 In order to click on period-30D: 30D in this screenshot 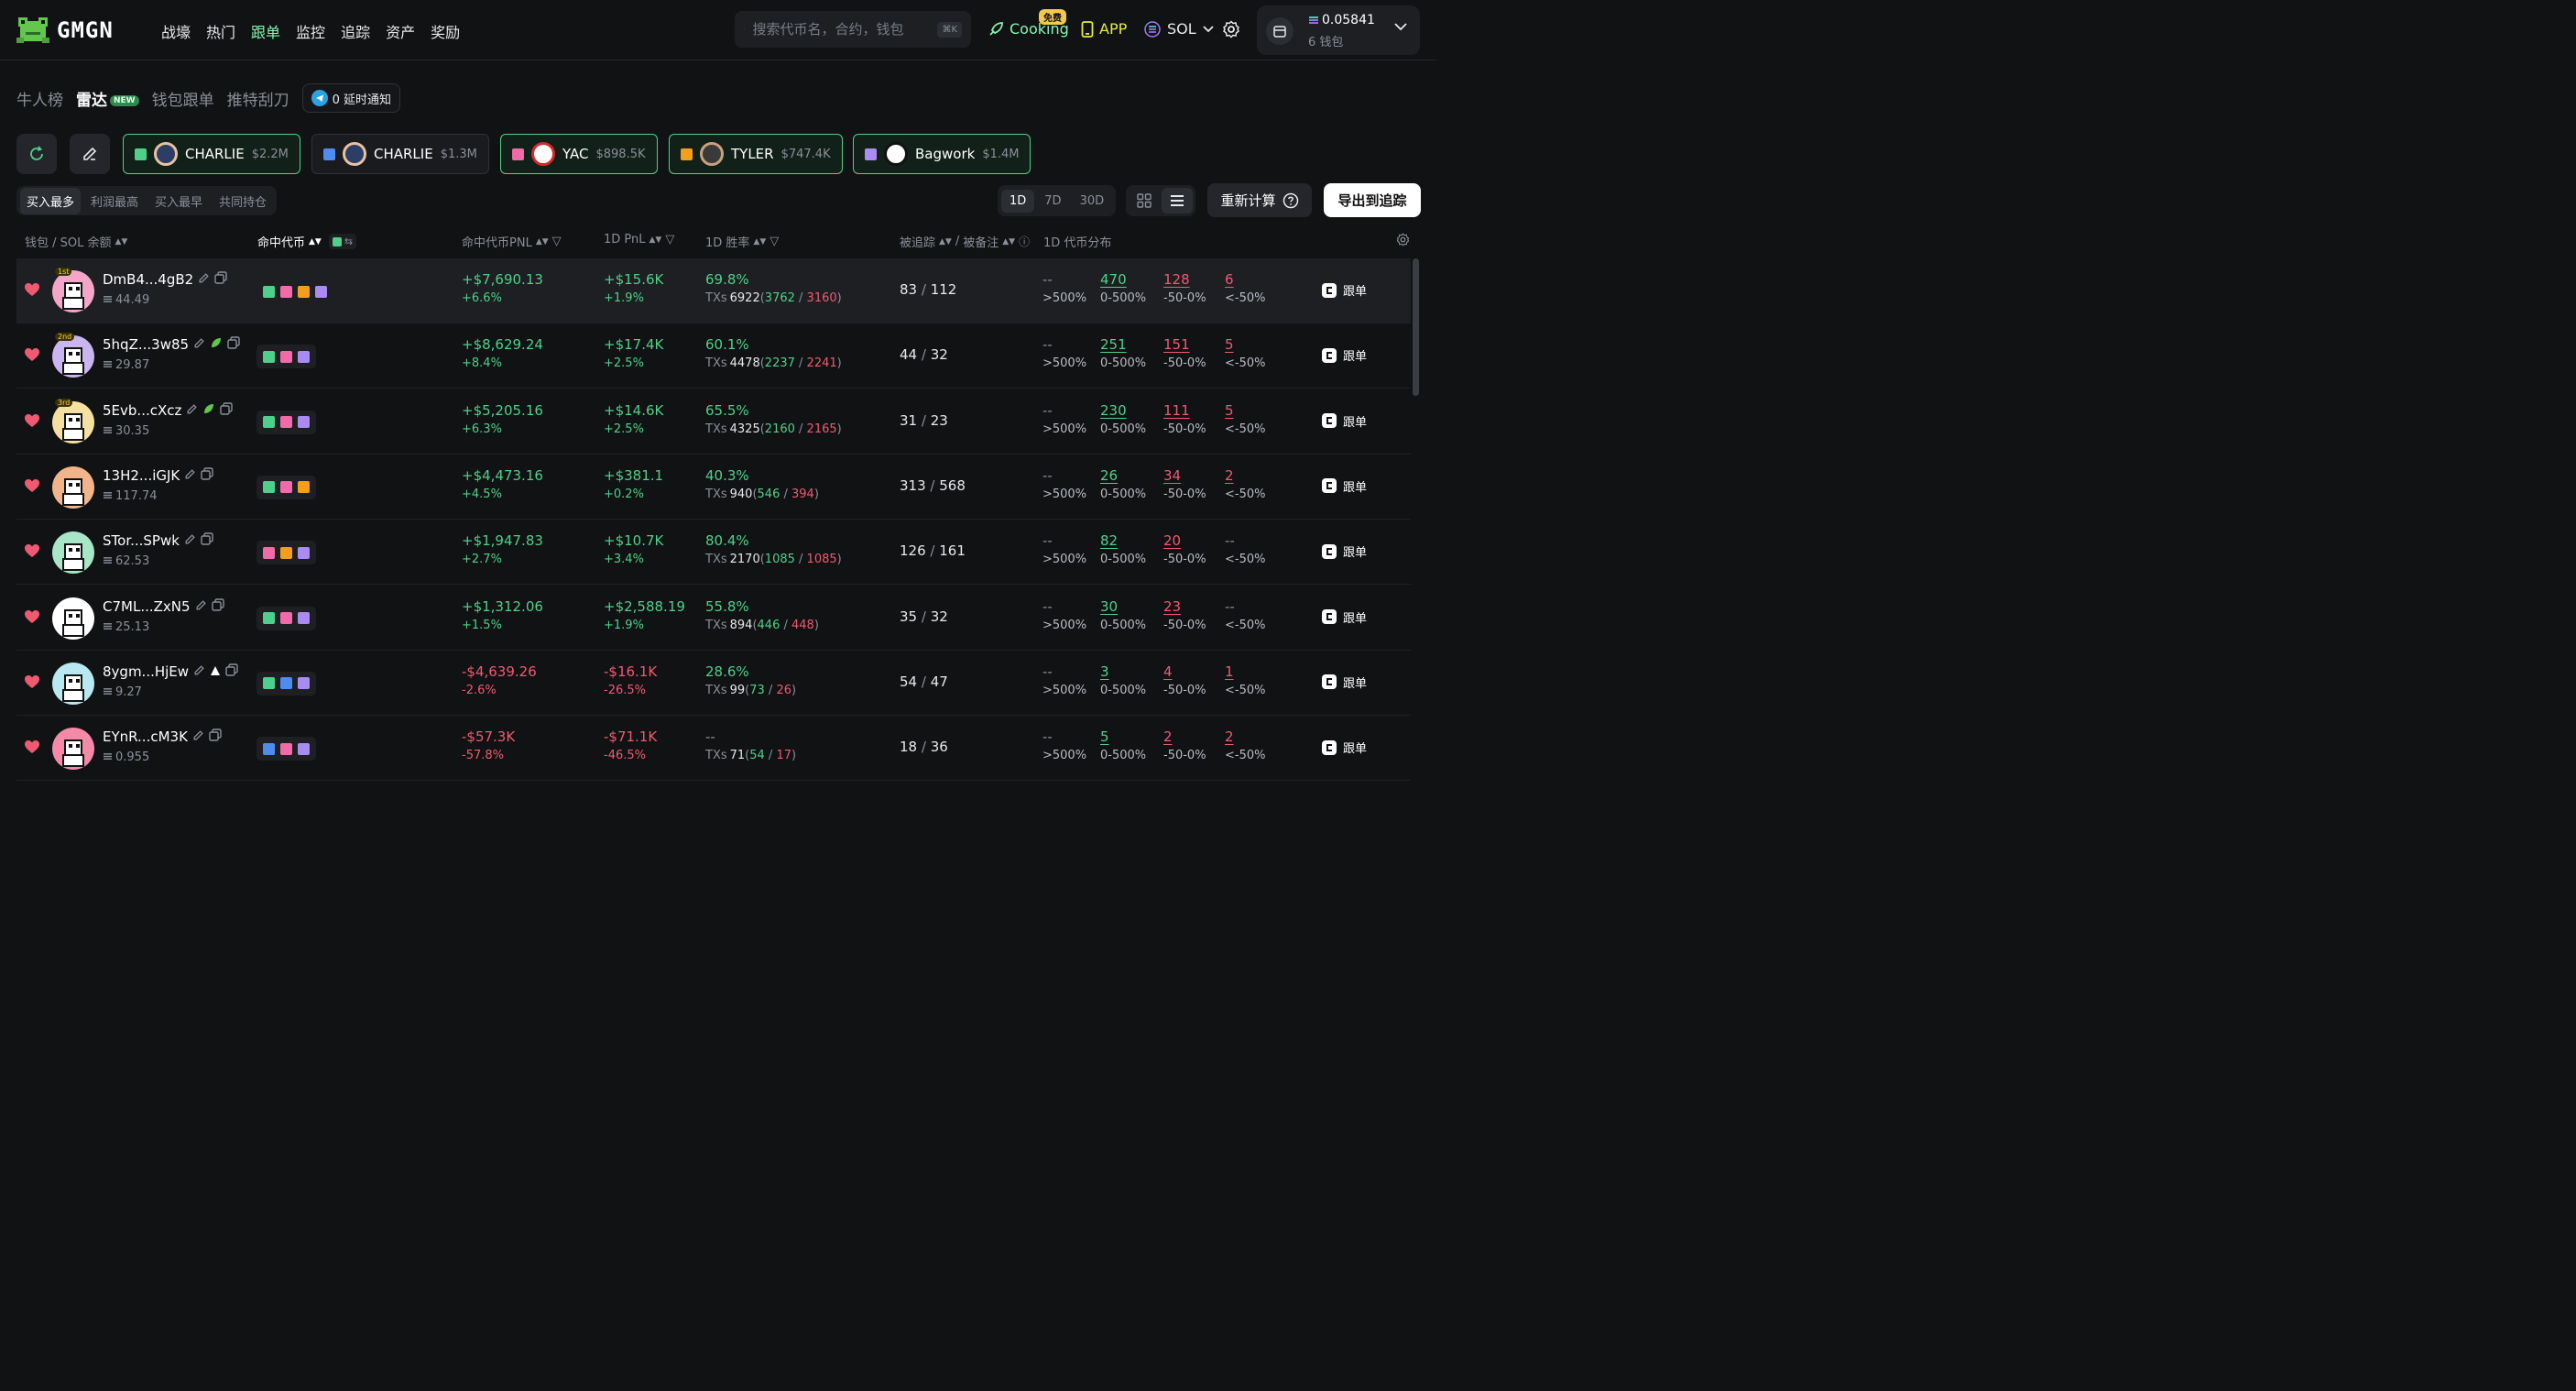, I will do `click(1092, 202)`.